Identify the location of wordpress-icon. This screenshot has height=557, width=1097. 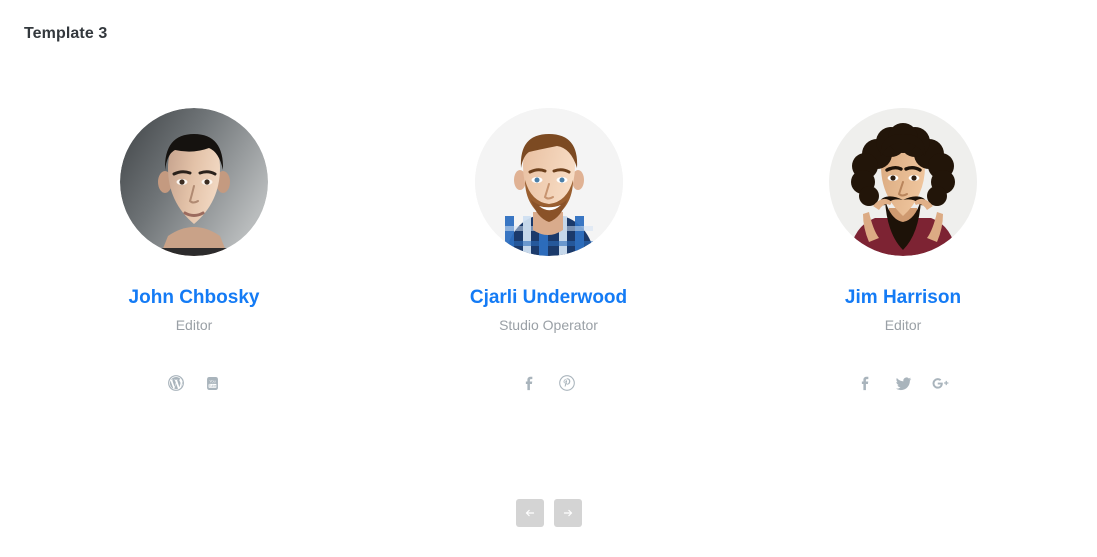
(176, 383).